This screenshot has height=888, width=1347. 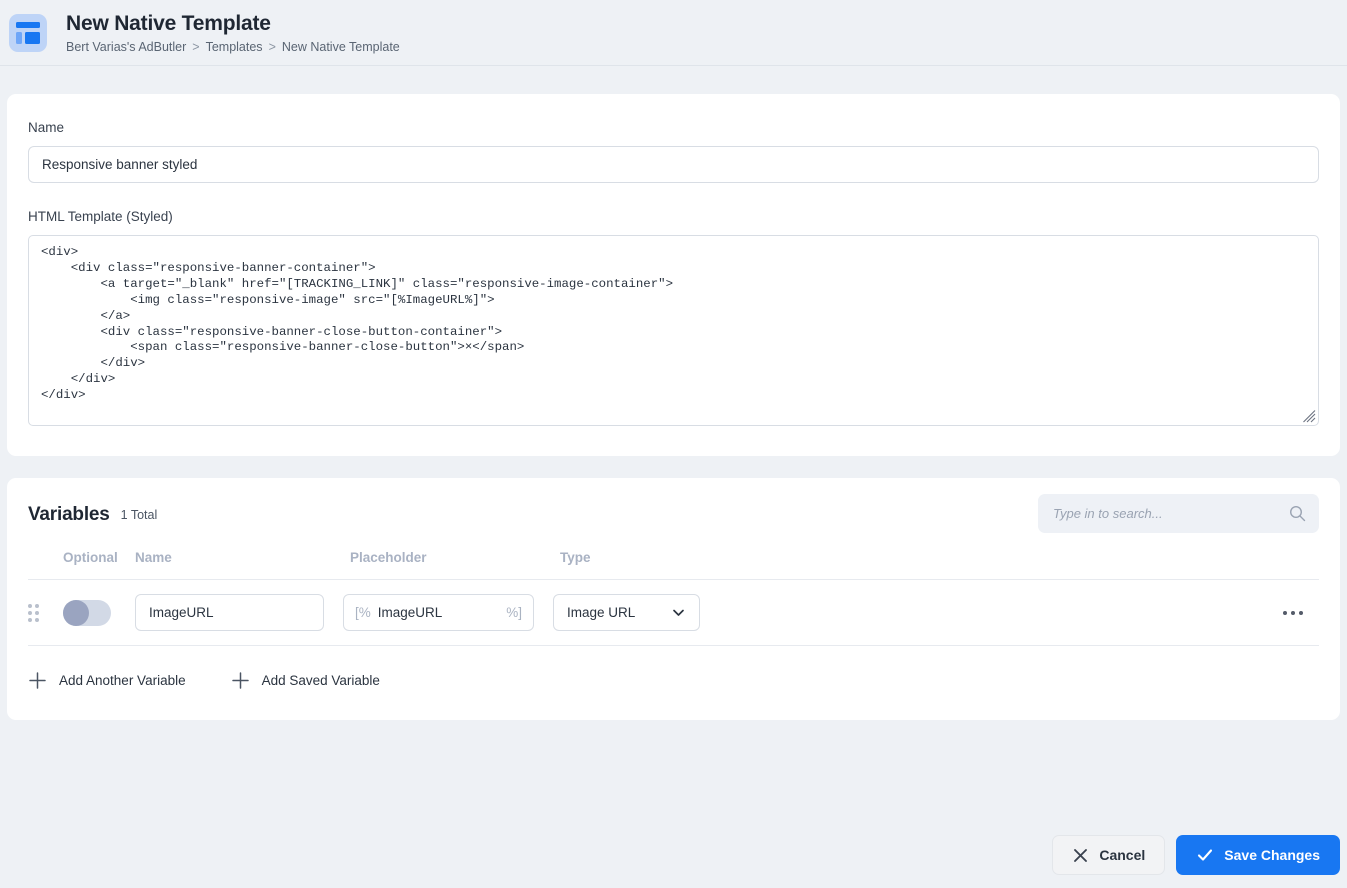 What do you see at coordinates (388, 557) in the screenshot?
I see `column-placeholder: Placeholder` at bounding box center [388, 557].